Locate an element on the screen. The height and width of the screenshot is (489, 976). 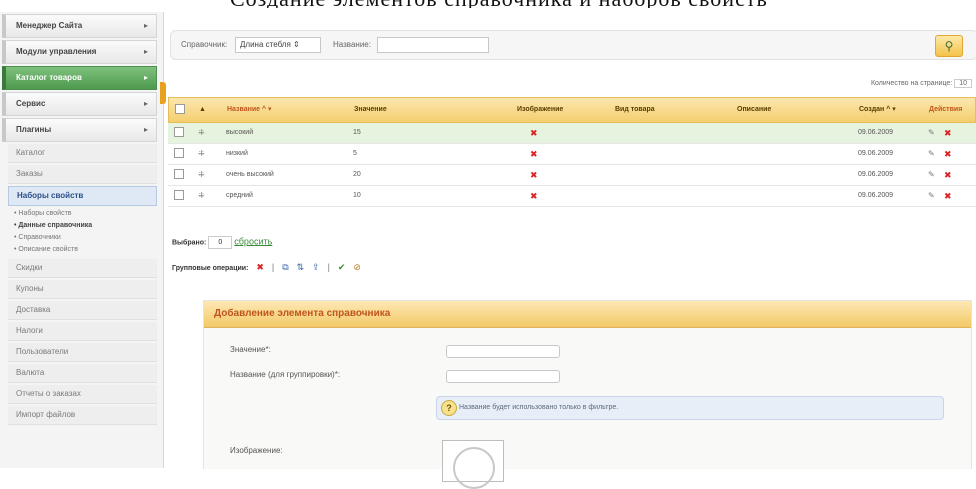
group-name-label: Название (для группировки)*: is located at coordinates (285, 374).